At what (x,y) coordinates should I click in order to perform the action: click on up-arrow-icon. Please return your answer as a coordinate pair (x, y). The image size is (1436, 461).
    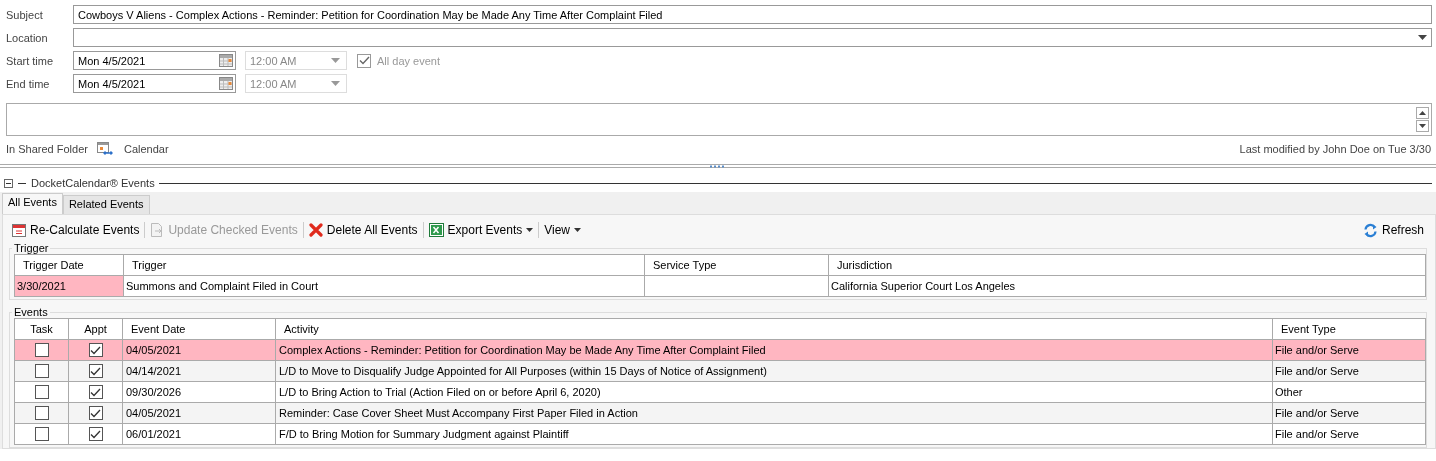
    Looking at the image, I should click on (1422, 113).